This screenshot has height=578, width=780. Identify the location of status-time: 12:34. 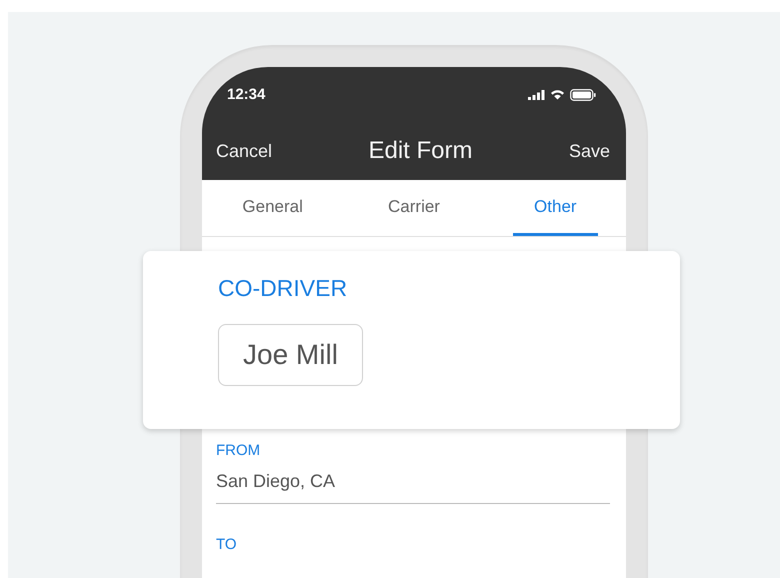
(246, 94).